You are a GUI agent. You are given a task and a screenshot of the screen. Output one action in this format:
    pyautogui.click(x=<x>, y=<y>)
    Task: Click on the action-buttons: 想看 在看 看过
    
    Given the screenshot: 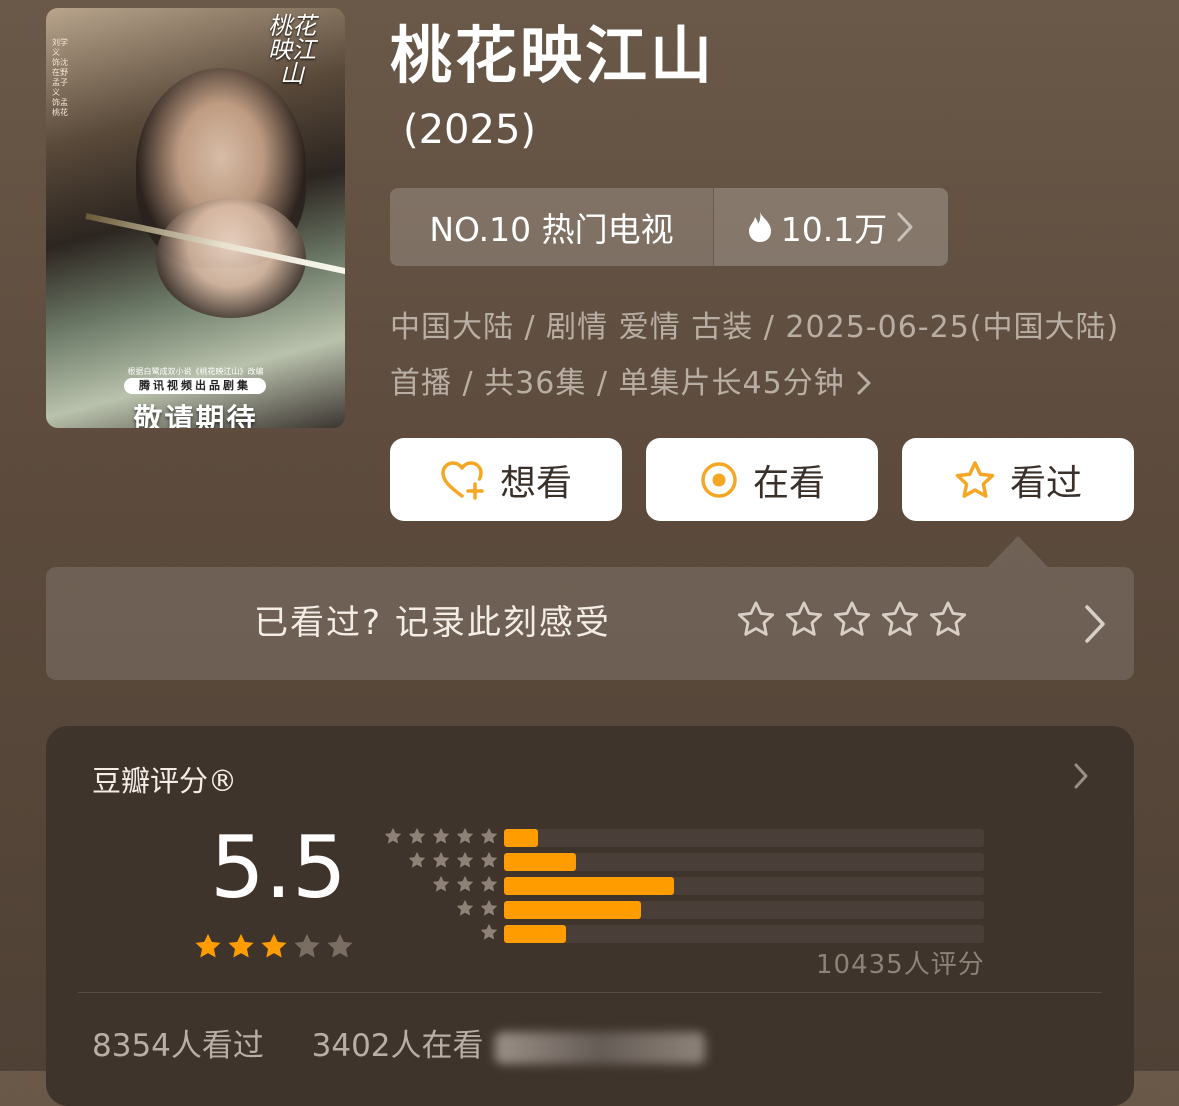 What is the action you would take?
    pyautogui.click(x=762, y=479)
    